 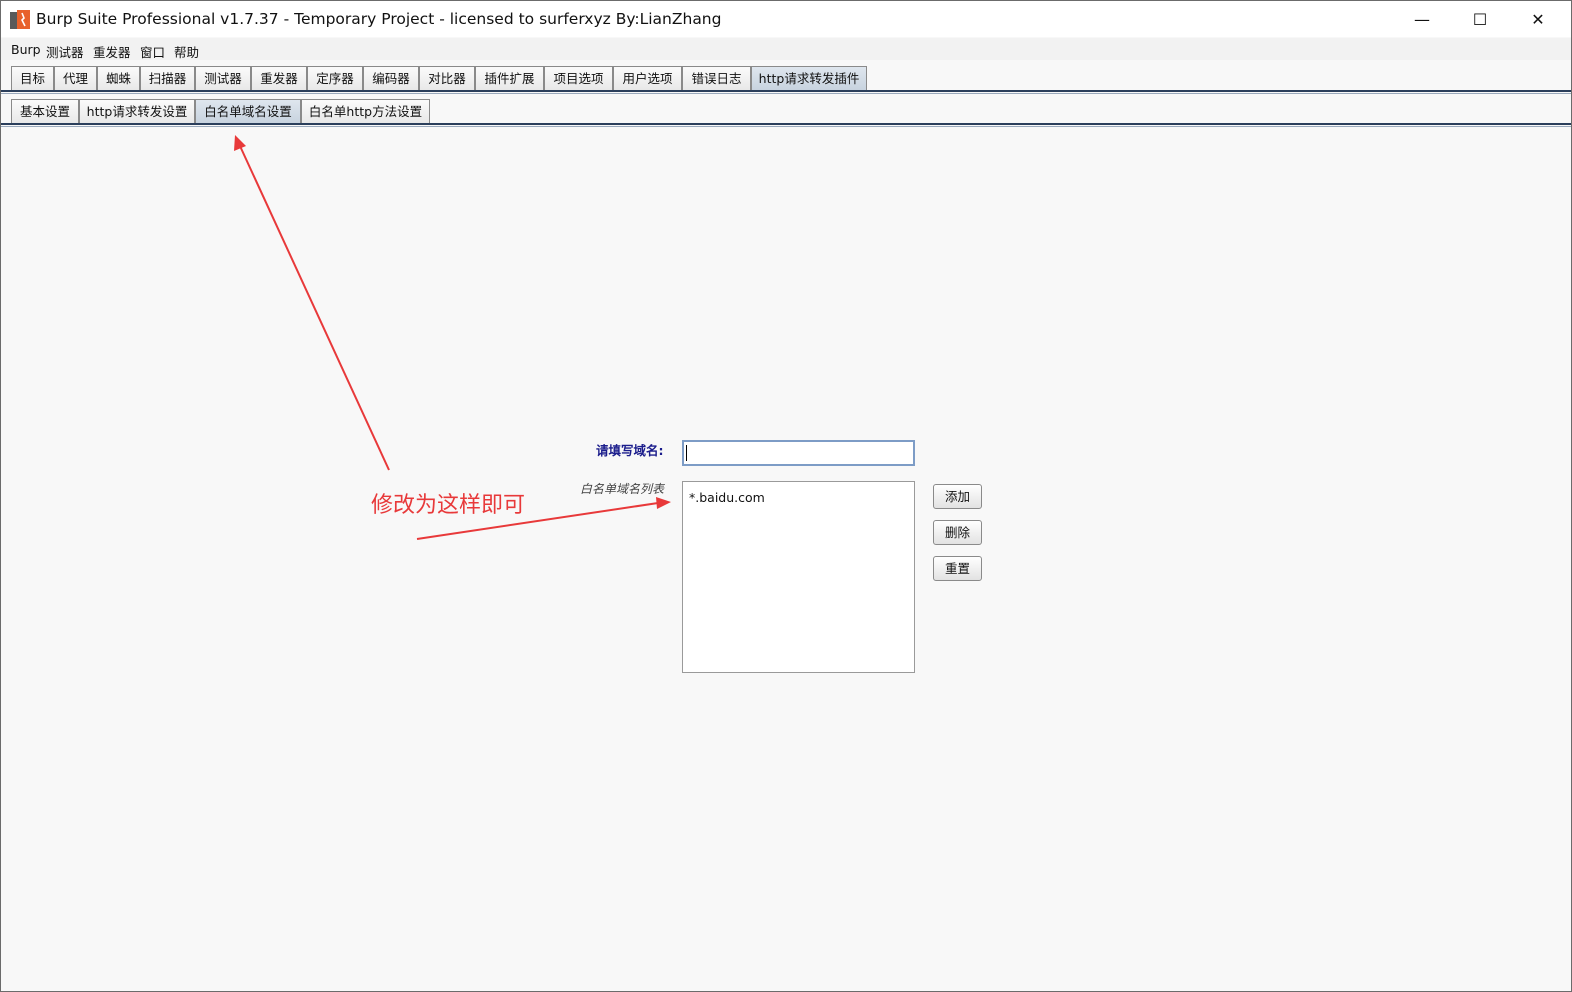 What do you see at coordinates (240, 143) in the screenshot?
I see `arrow-head-up` at bounding box center [240, 143].